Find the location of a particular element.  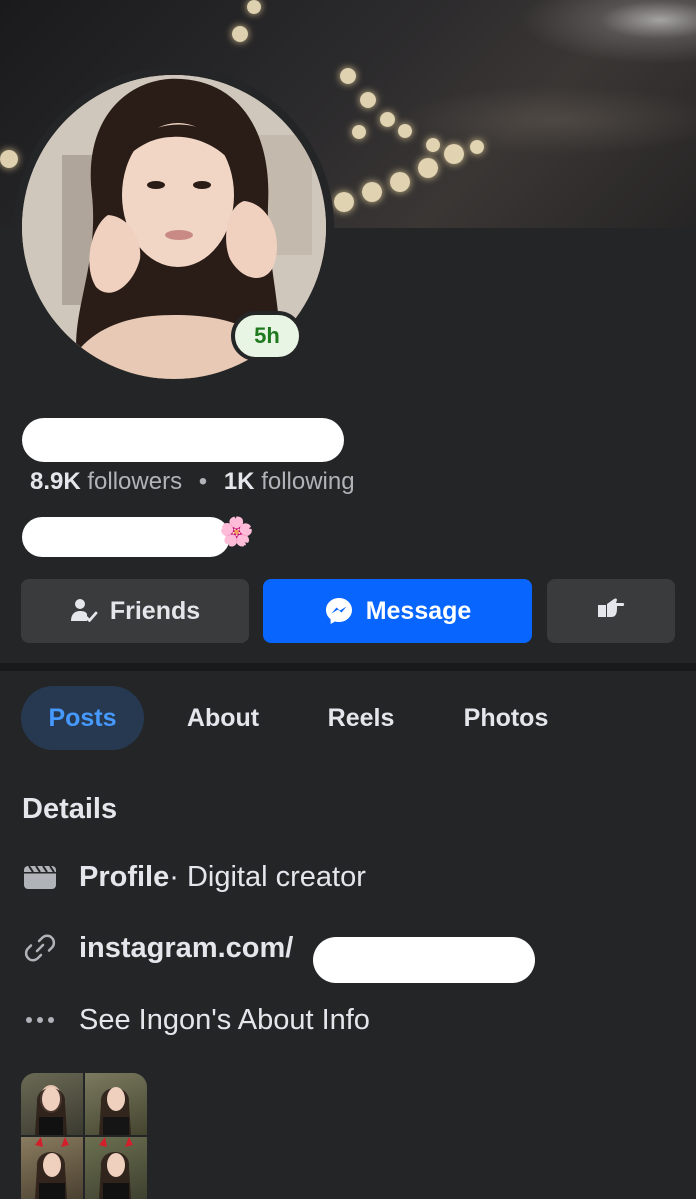

see-about-row: See Ingon's About Info is located at coordinates (196, 1020).